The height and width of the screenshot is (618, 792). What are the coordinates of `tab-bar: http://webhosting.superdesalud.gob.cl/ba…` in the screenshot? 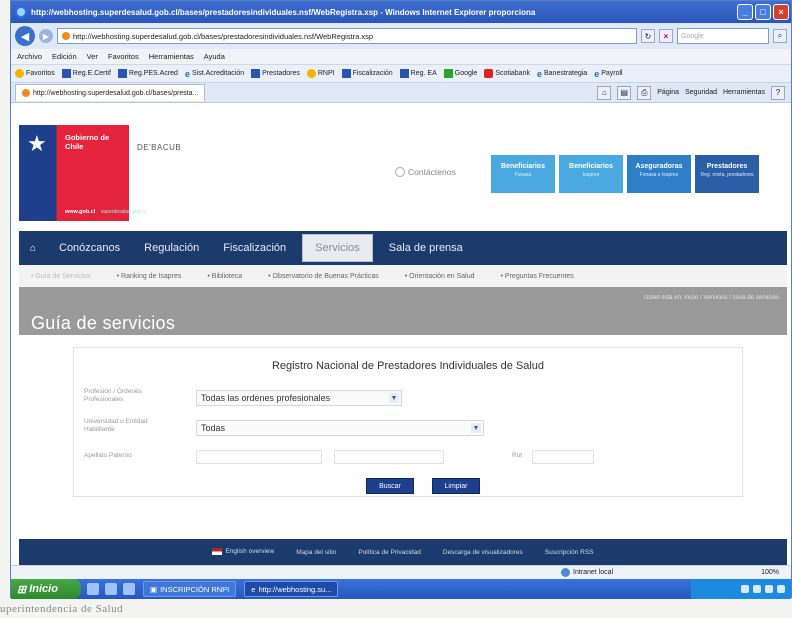 It's located at (401, 93).